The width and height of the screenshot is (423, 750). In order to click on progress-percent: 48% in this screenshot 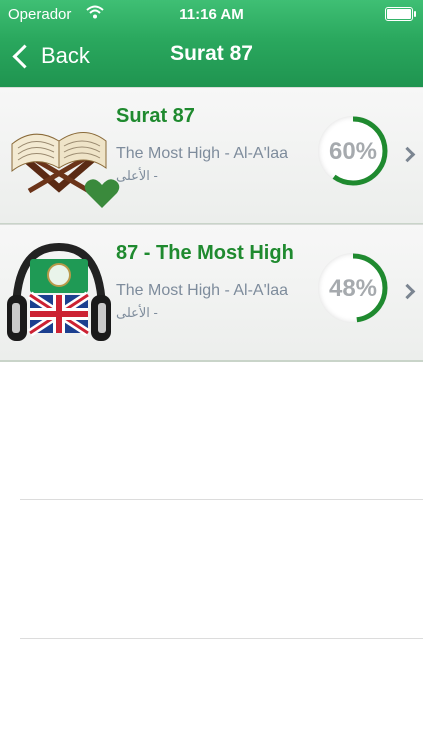, I will do `click(353, 288)`.